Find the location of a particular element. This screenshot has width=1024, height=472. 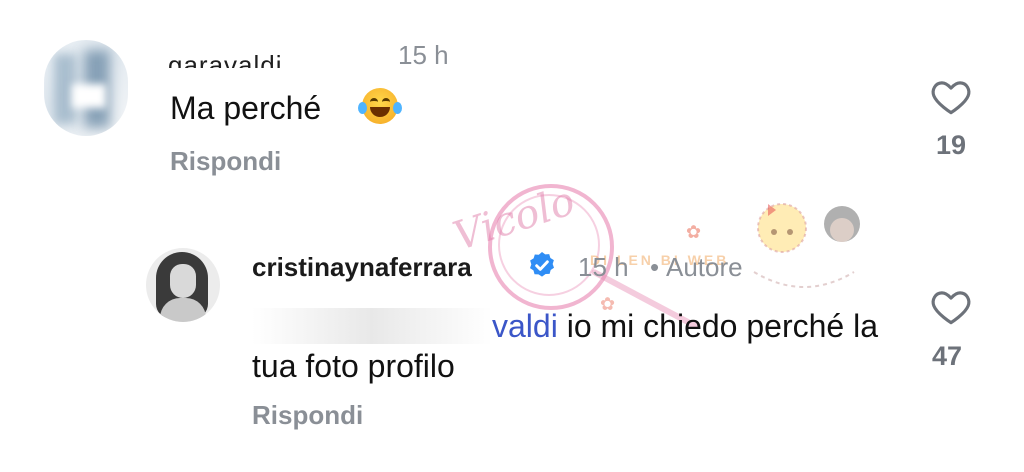

comment-text: Ma perché is located at coordinates (246, 108).